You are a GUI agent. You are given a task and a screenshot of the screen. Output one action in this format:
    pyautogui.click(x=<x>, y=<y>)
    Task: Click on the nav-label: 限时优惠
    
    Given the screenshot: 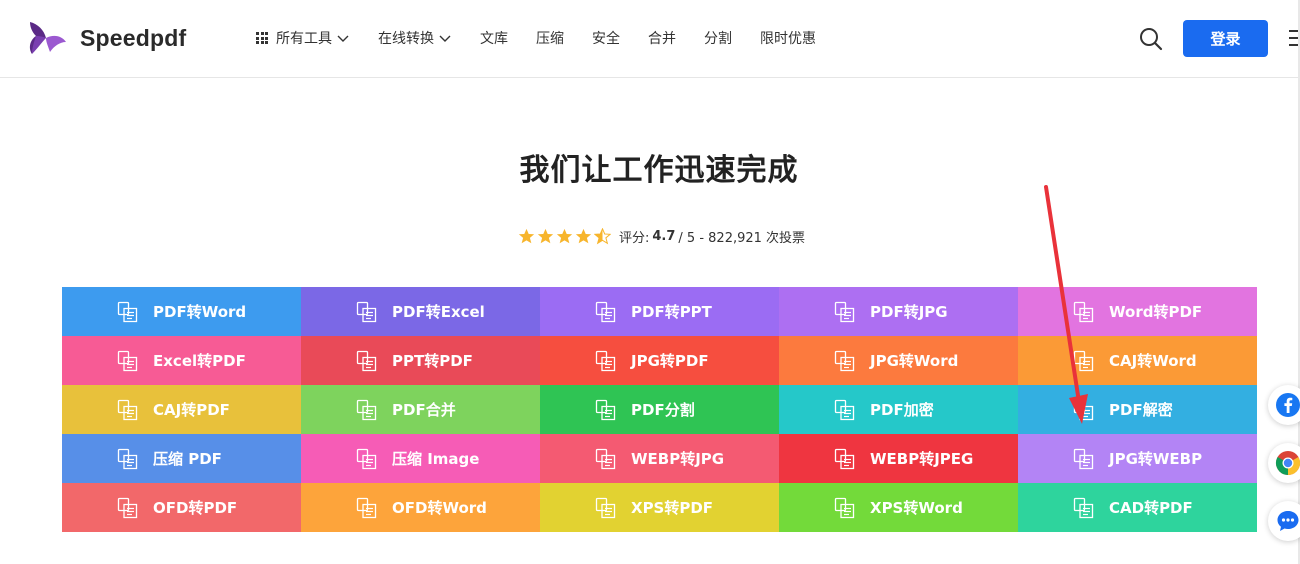 What is the action you would take?
    pyautogui.click(x=788, y=39)
    